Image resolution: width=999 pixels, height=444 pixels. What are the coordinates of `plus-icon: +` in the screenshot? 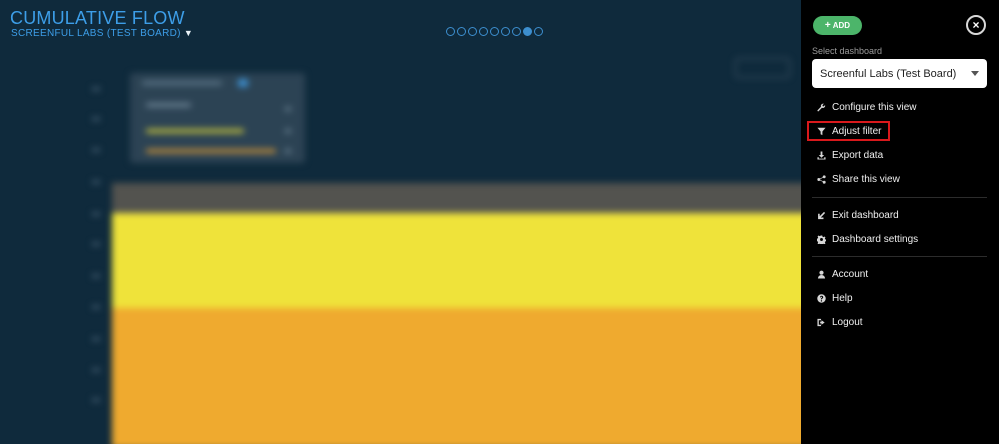 It's located at (827, 25).